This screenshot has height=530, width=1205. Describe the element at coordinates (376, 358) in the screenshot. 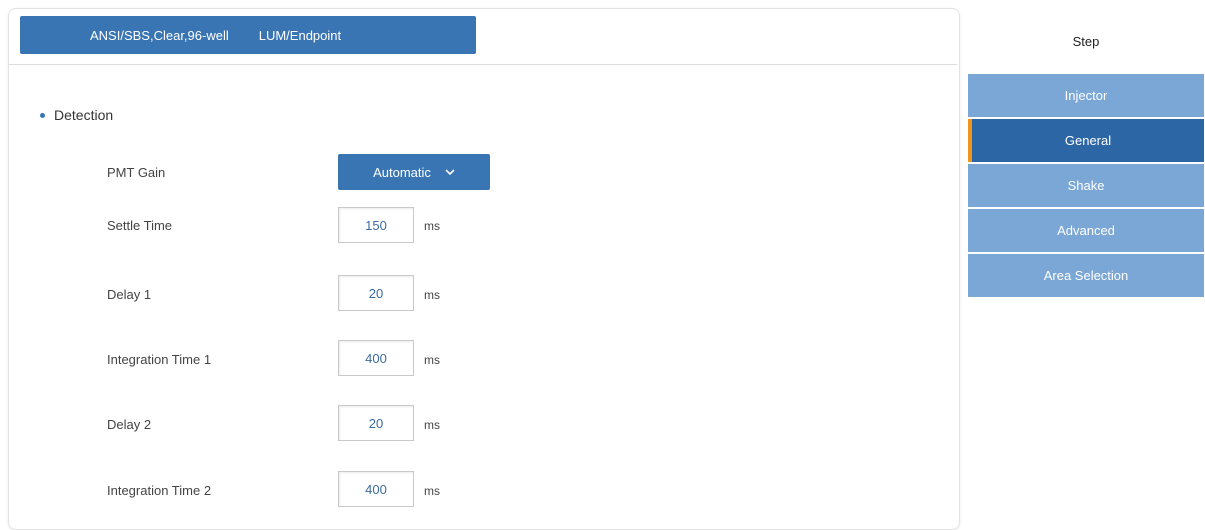

I see `integration-time1-input: 400` at that location.